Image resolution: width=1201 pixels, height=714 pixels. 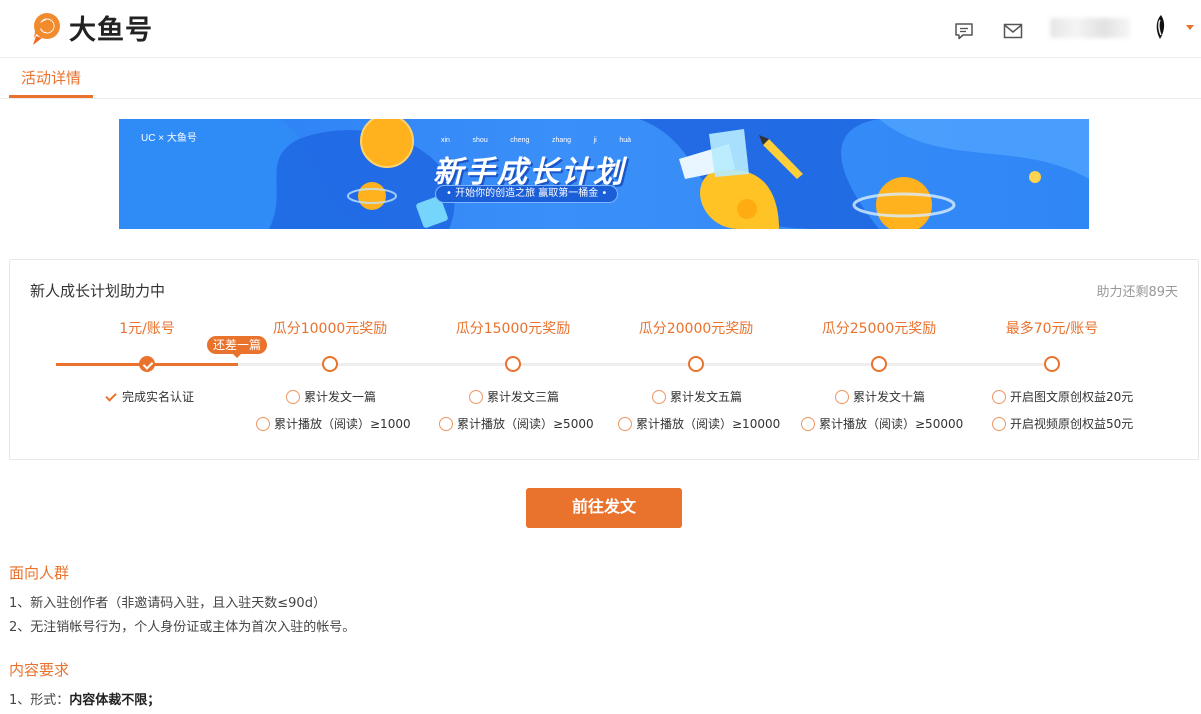 I want to click on remaining-tip-badge: 还差一篇, so click(x=237, y=347).